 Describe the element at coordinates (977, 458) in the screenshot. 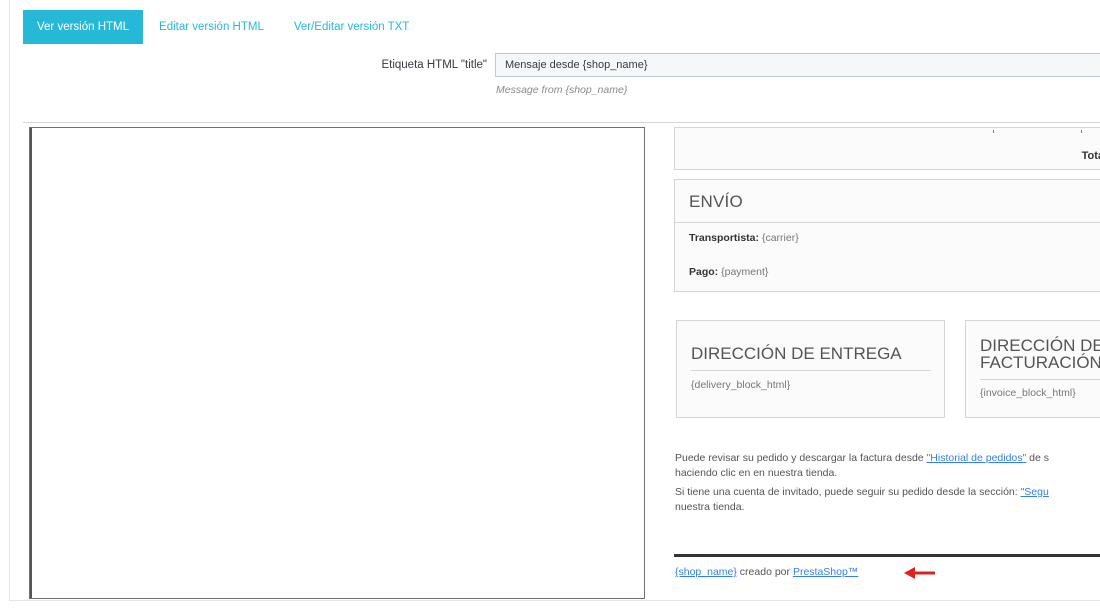

I see `order-history-link: "Historial de pedidos"` at that location.